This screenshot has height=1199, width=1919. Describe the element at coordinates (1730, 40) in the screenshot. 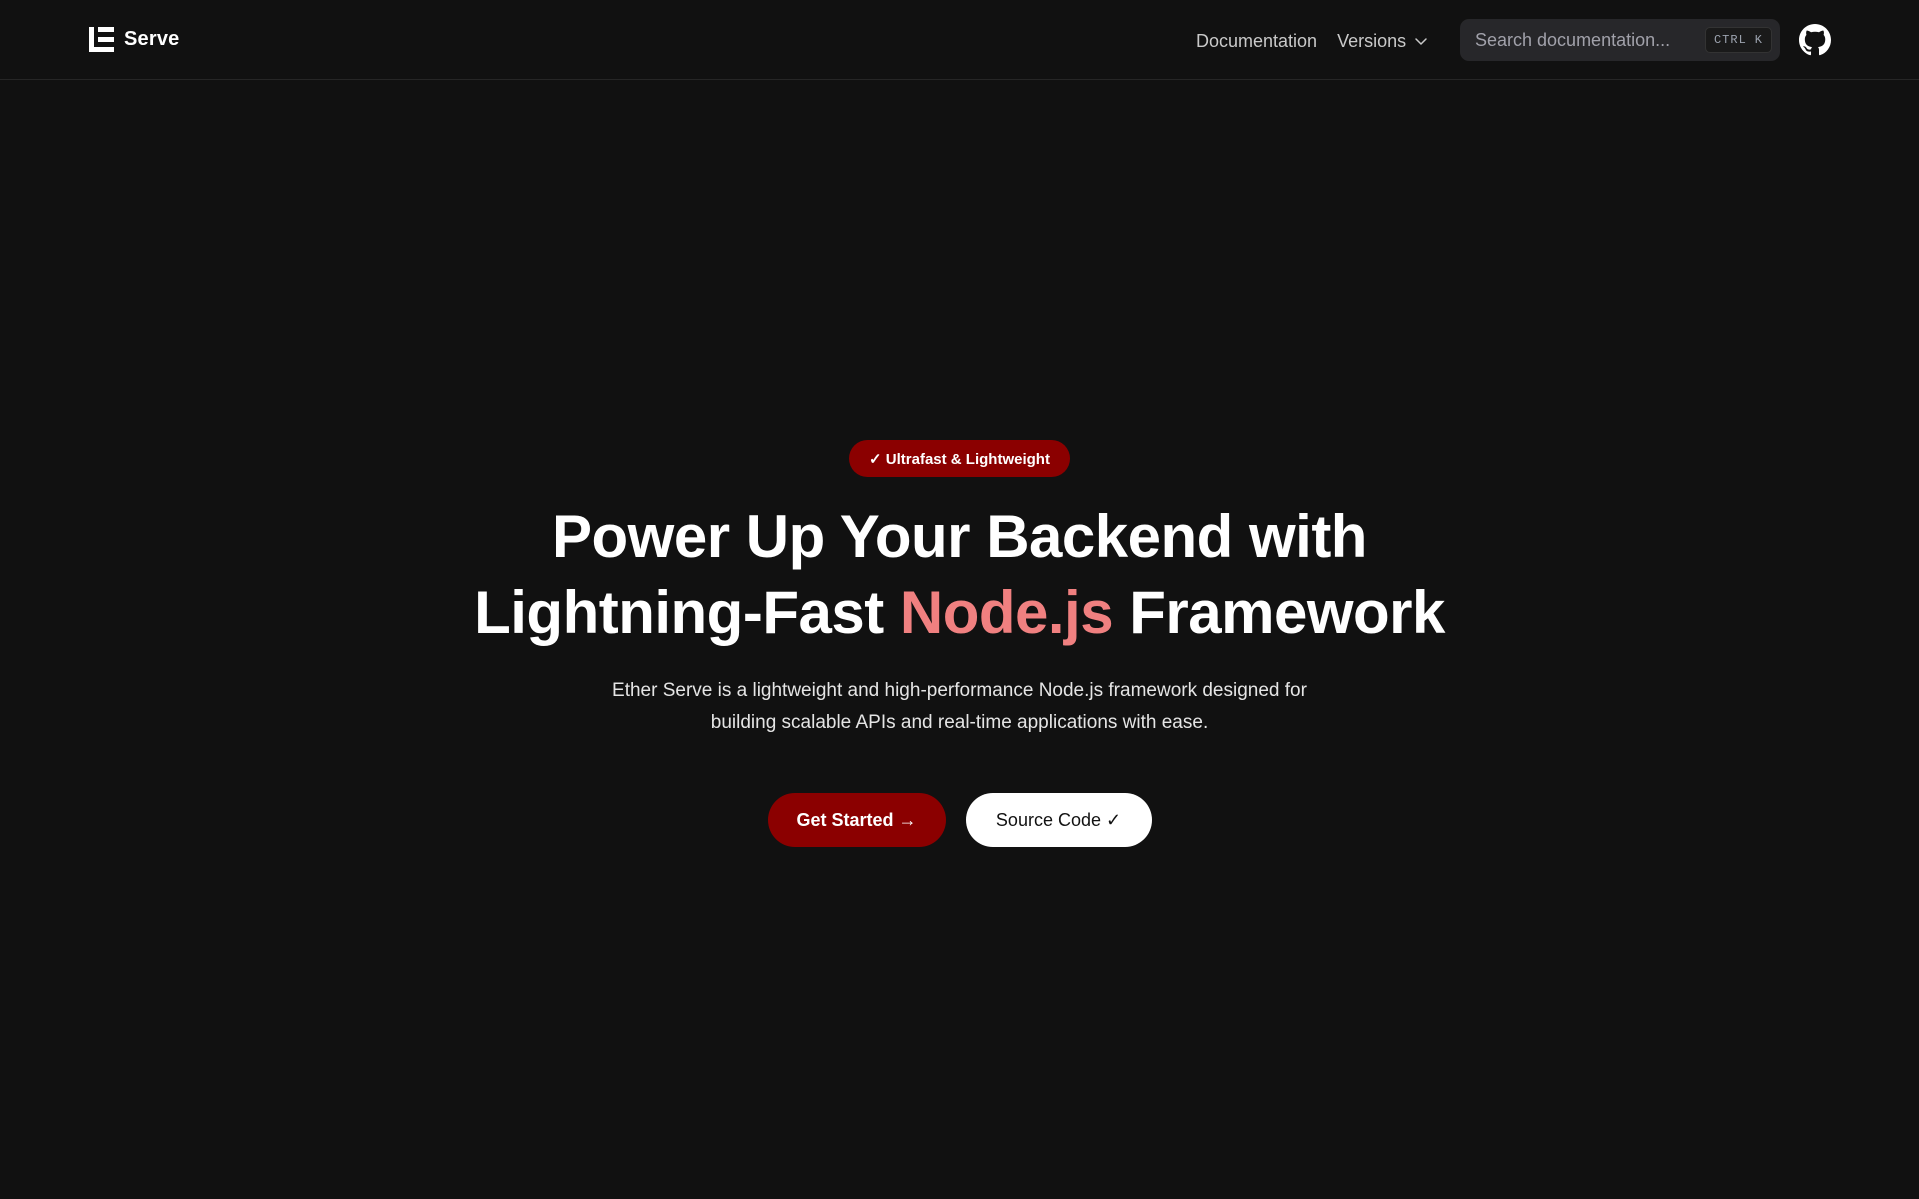

I see `shortcut-ctrl: CTRL` at that location.